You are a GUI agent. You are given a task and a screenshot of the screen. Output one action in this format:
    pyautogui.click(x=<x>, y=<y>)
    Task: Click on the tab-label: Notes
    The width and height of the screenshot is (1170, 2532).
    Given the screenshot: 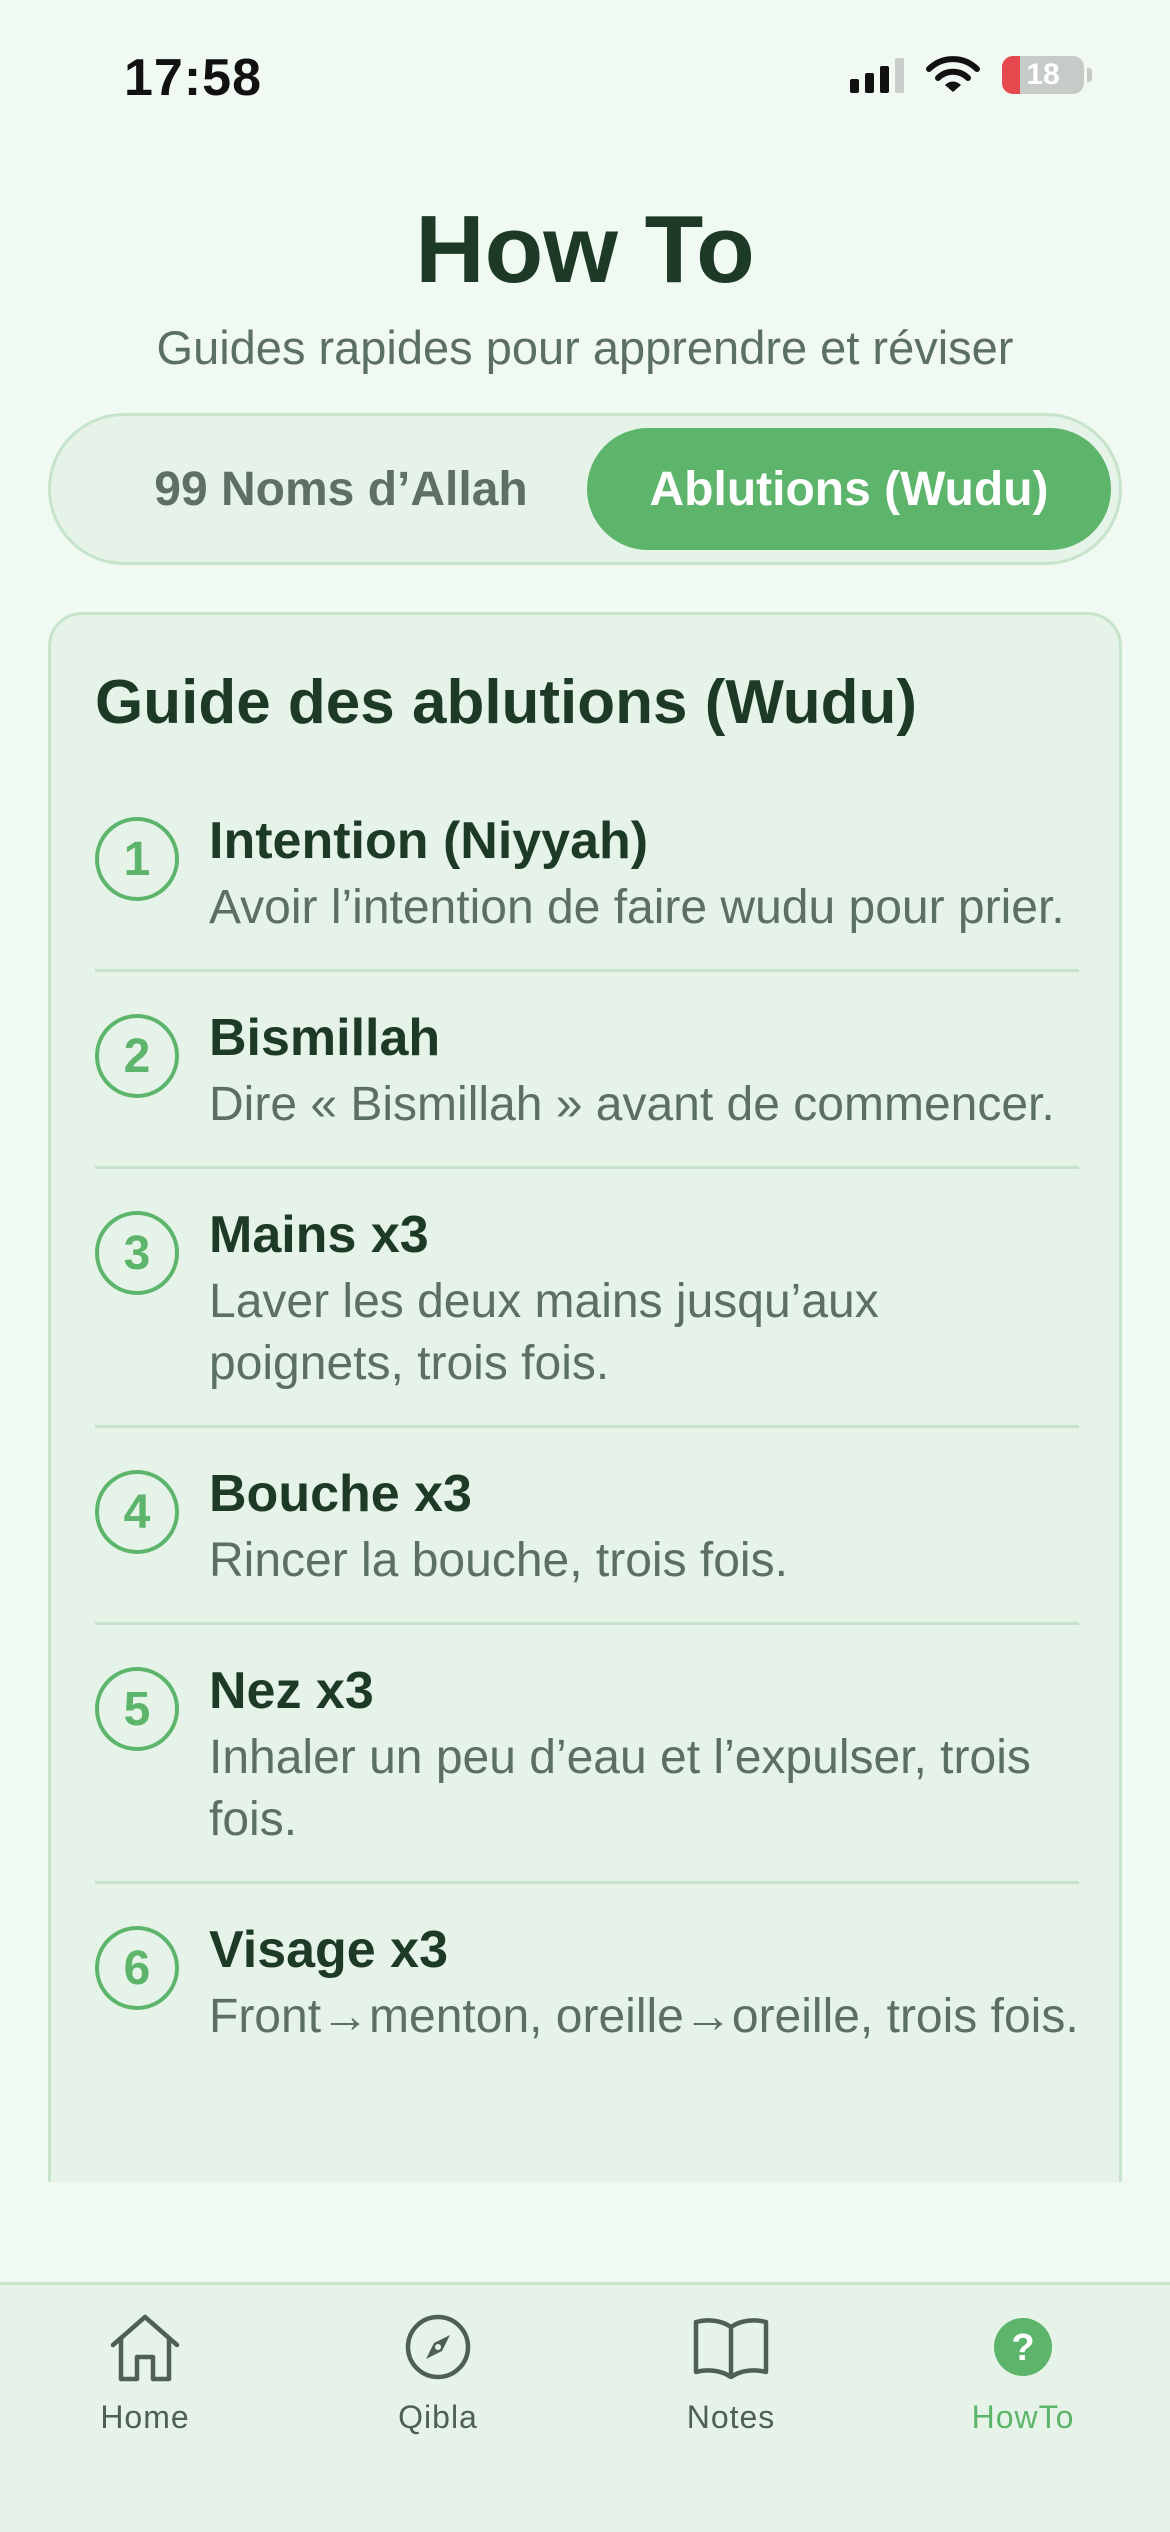 What is the action you would take?
    pyautogui.click(x=731, y=2417)
    